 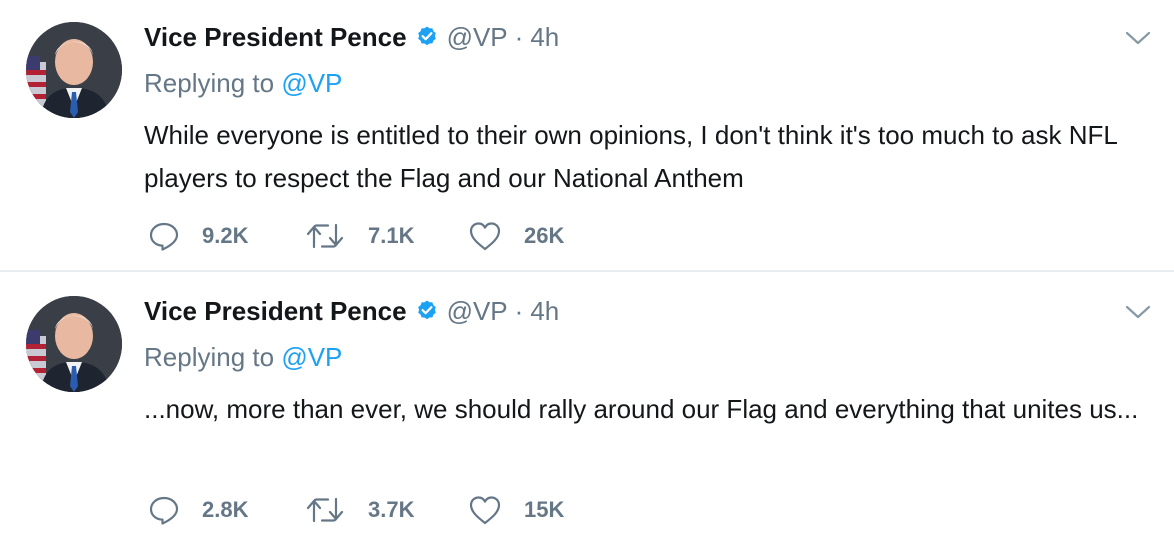 I want to click on tweet-actions: 2.8K 3.7K 15K, so click(x=448, y=510).